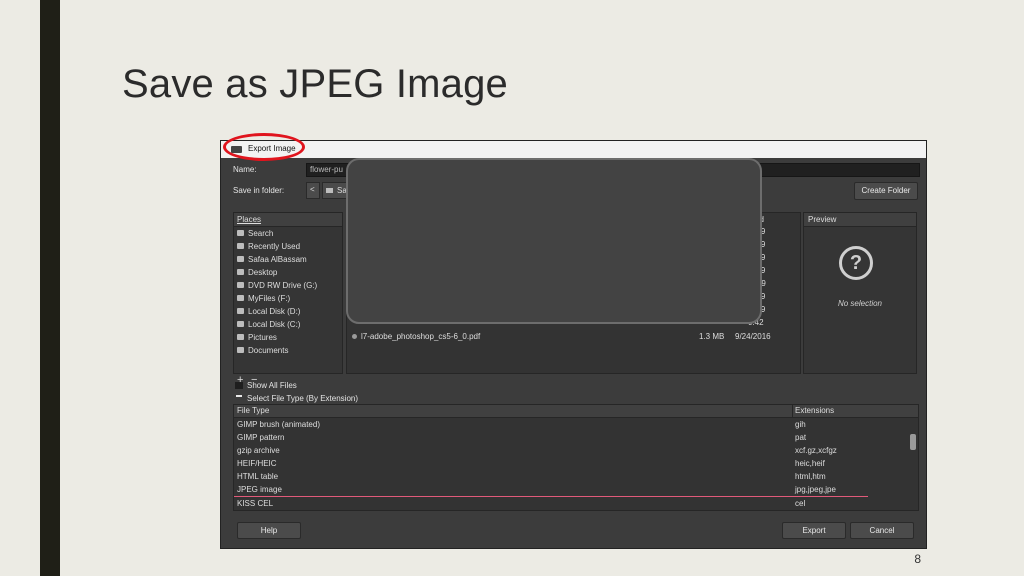  Describe the element at coordinates (50, 288) in the screenshot. I see `slide-accent-bar` at that location.